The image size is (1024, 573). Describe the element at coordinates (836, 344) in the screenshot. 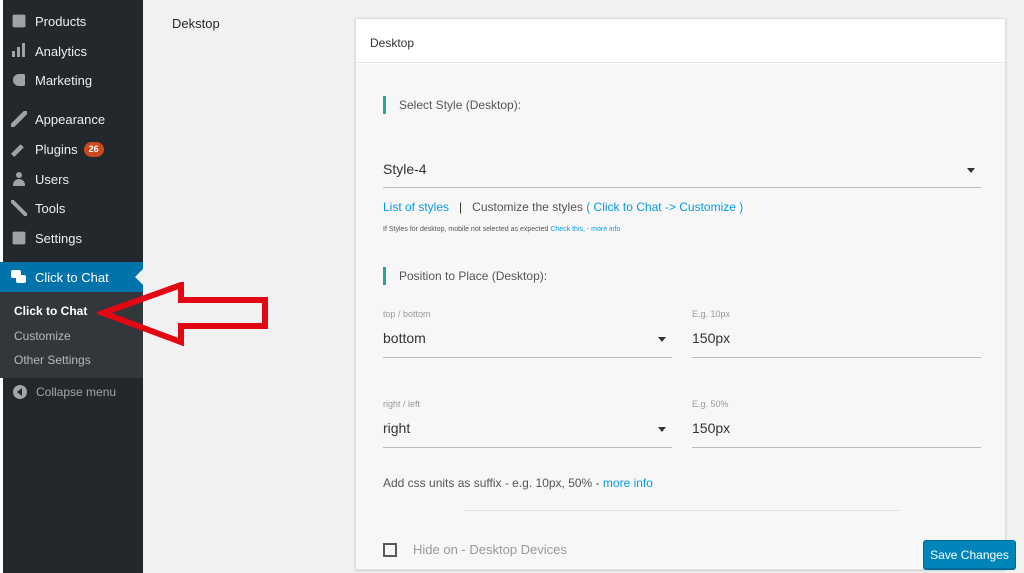

I see `vertical-offset-input: 150px` at that location.